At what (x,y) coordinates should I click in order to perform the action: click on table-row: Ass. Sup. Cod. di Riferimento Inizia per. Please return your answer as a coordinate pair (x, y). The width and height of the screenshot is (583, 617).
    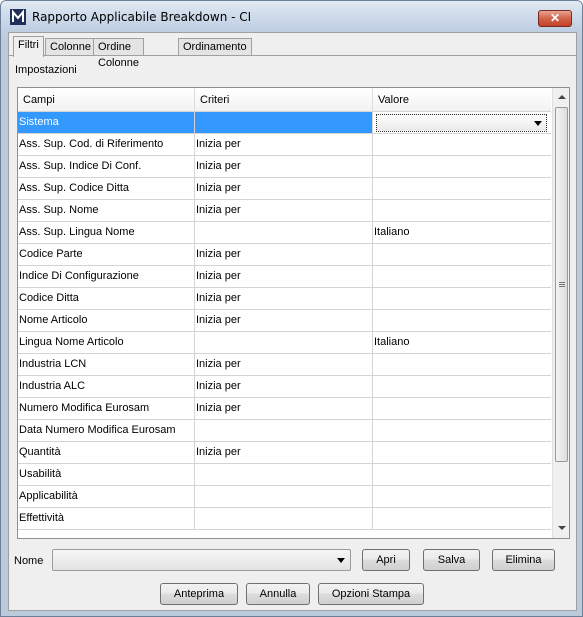
    Looking at the image, I should click on (284, 145).